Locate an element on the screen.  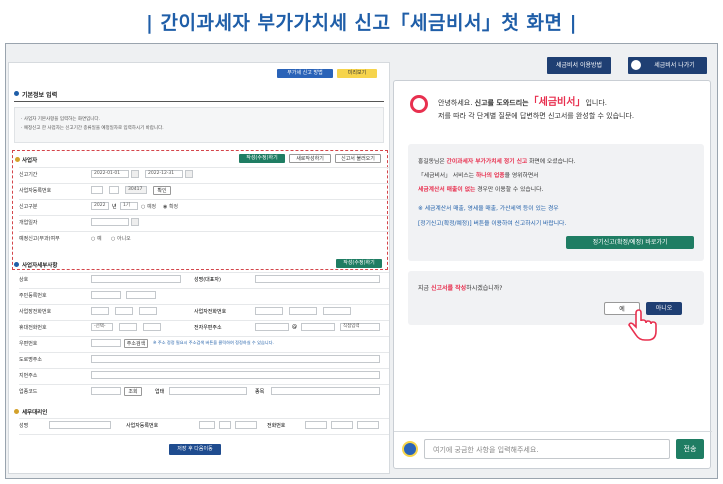
new-button: 새로작성하기 is located at coordinates (310, 158).